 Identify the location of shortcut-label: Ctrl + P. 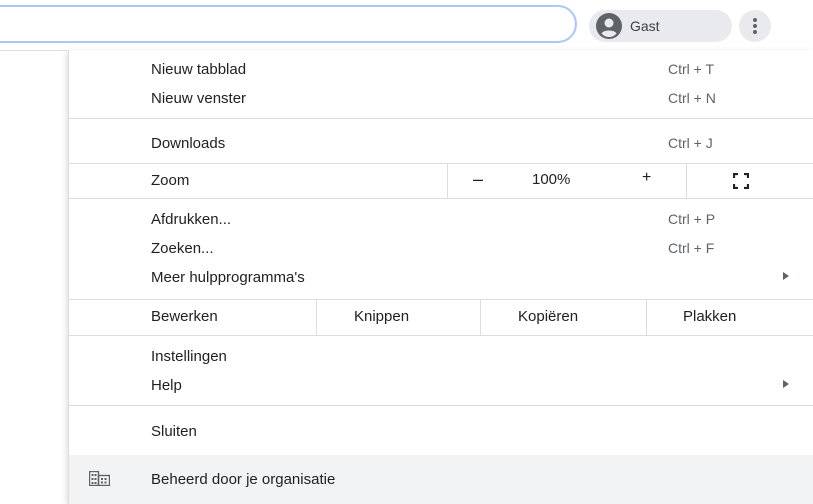
(692, 219).